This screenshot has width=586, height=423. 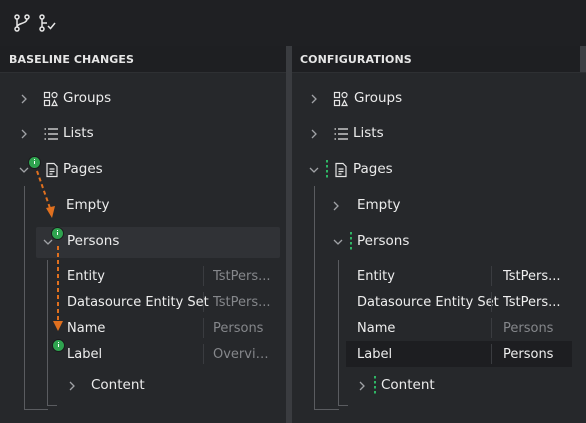 What do you see at coordinates (341, 134) in the screenshot?
I see `list-icon` at bounding box center [341, 134].